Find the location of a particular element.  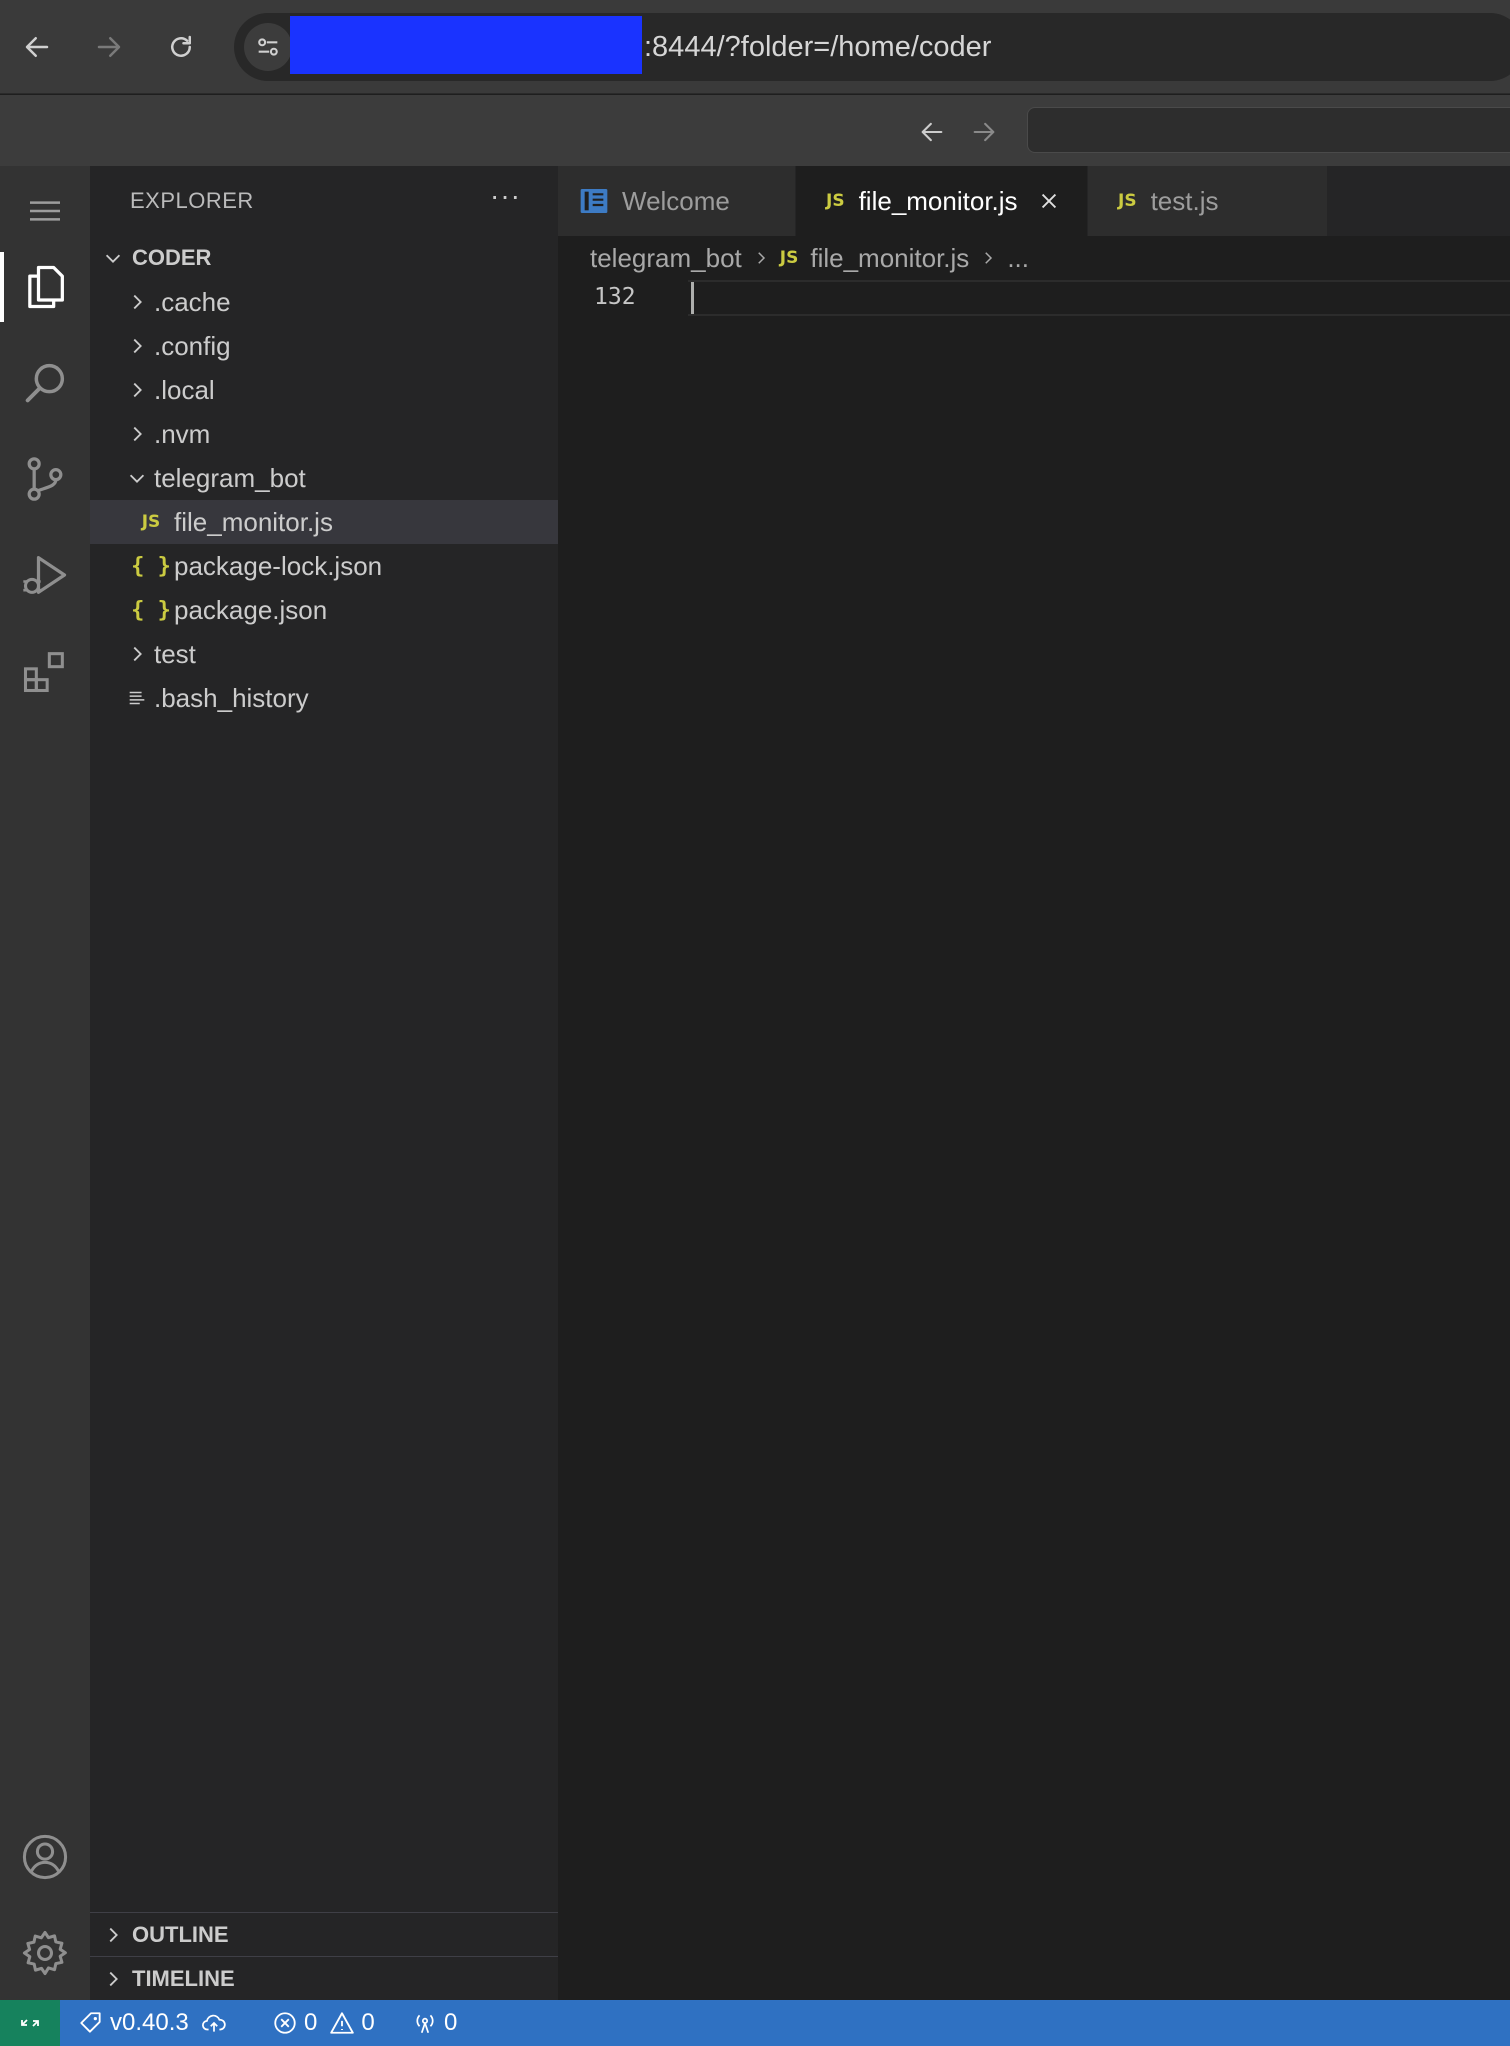

site-settings-button is located at coordinates (268, 47).